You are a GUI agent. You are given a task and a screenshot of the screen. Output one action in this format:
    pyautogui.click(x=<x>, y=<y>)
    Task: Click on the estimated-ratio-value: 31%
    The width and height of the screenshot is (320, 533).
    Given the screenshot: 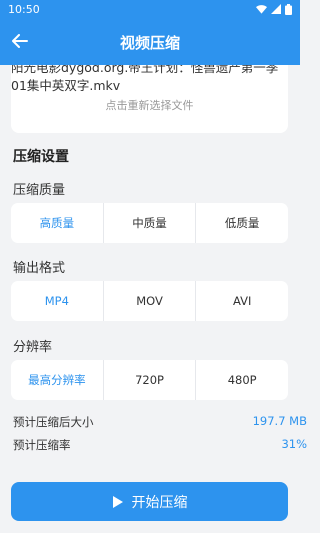 What is the action you would take?
    pyautogui.click(x=294, y=444)
    